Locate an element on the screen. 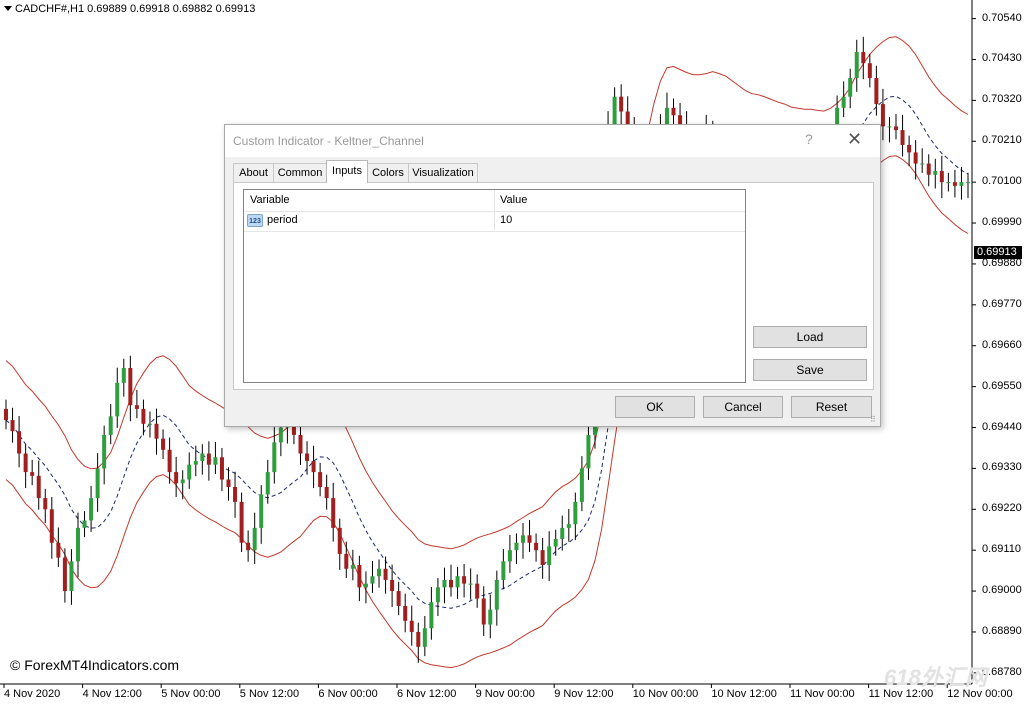 This screenshot has width=1024, height=704. copyright-text: © ForexMT4Indicators.com is located at coordinates (95, 665).